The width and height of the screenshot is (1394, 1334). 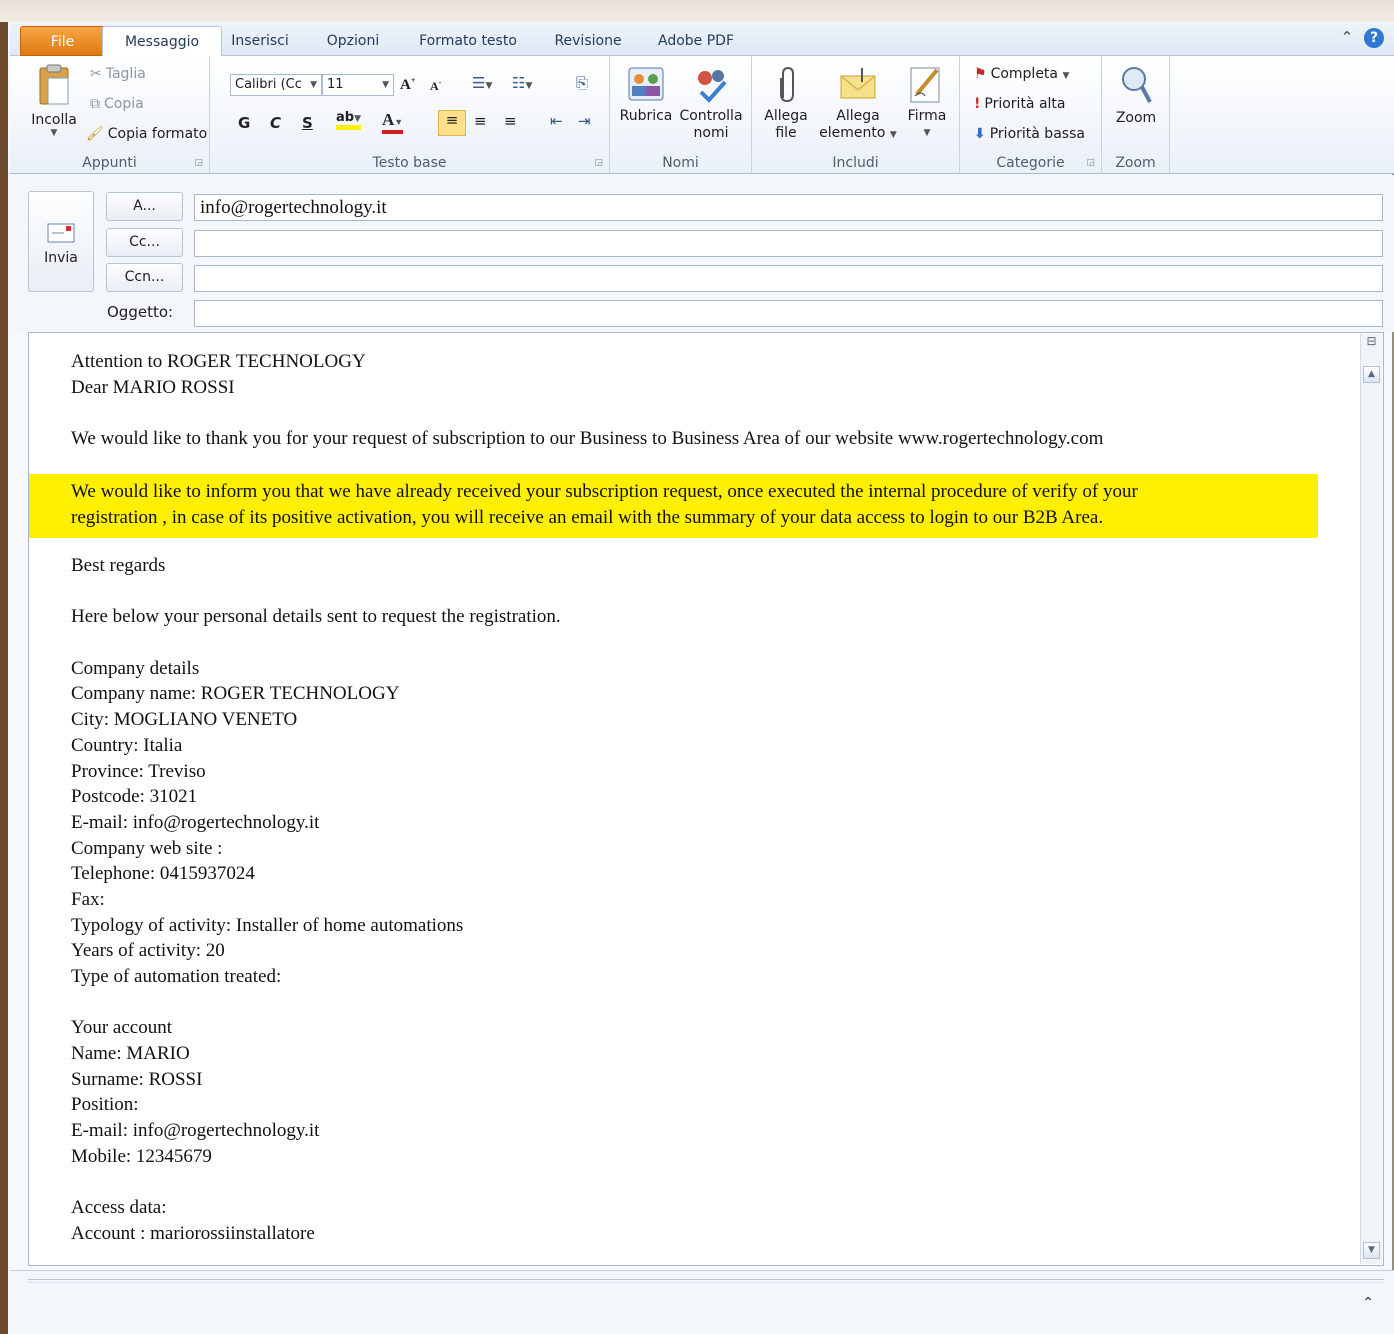 I want to click on tab-revisione: Revisione, so click(x=588, y=41).